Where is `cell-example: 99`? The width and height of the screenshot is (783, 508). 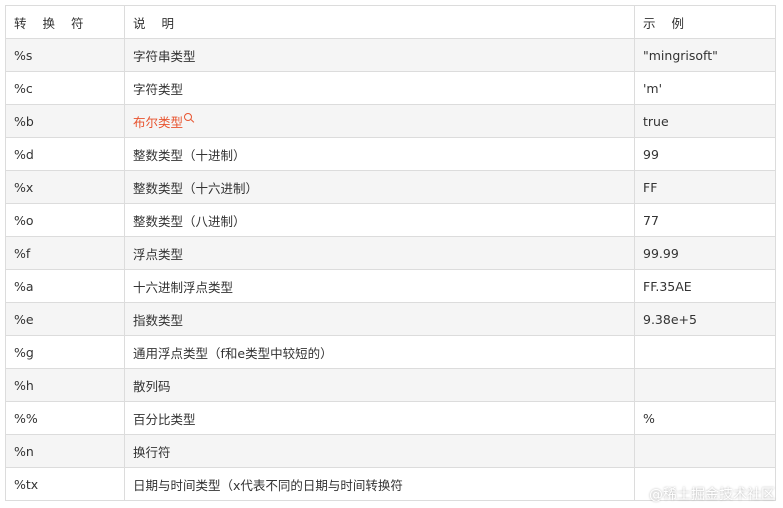 cell-example: 99 is located at coordinates (705, 154).